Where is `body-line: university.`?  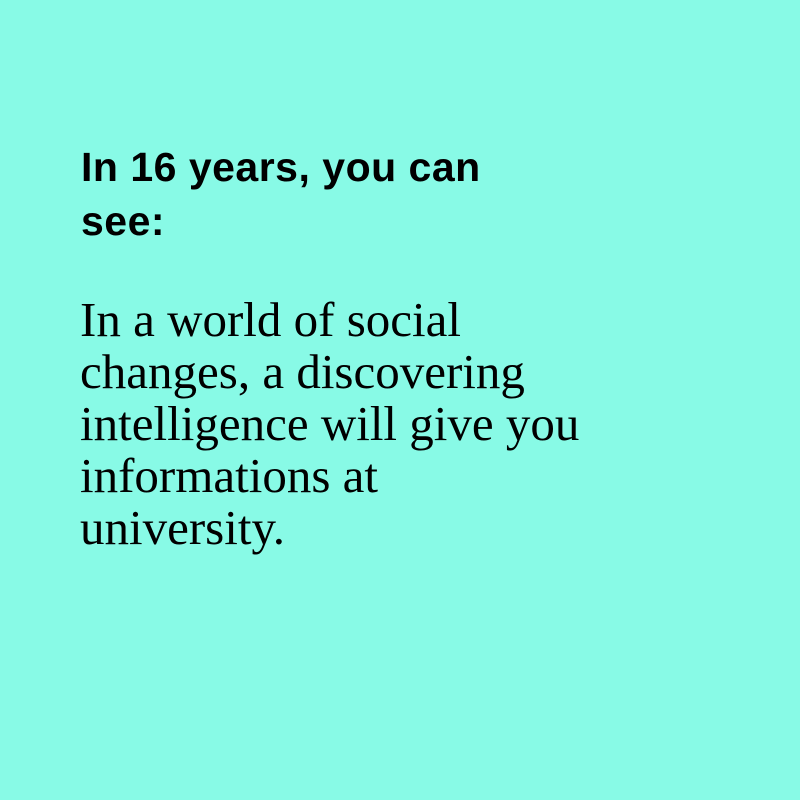 body-line: university. is located at coordinates (183, 527).